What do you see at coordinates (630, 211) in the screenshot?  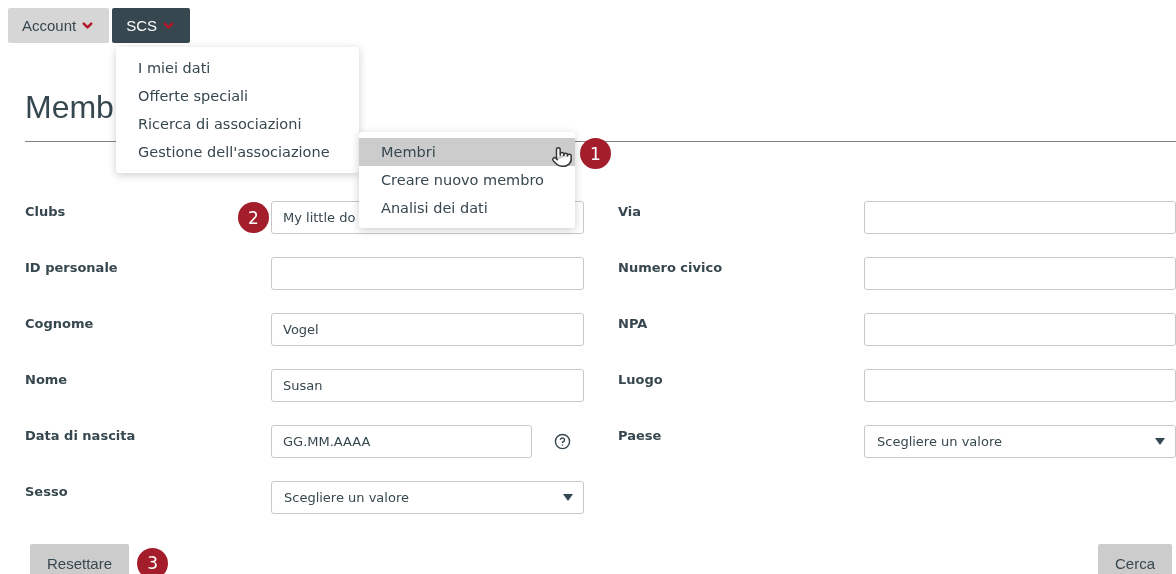 I see `field-label: Via` at bounding box center [630, 211].